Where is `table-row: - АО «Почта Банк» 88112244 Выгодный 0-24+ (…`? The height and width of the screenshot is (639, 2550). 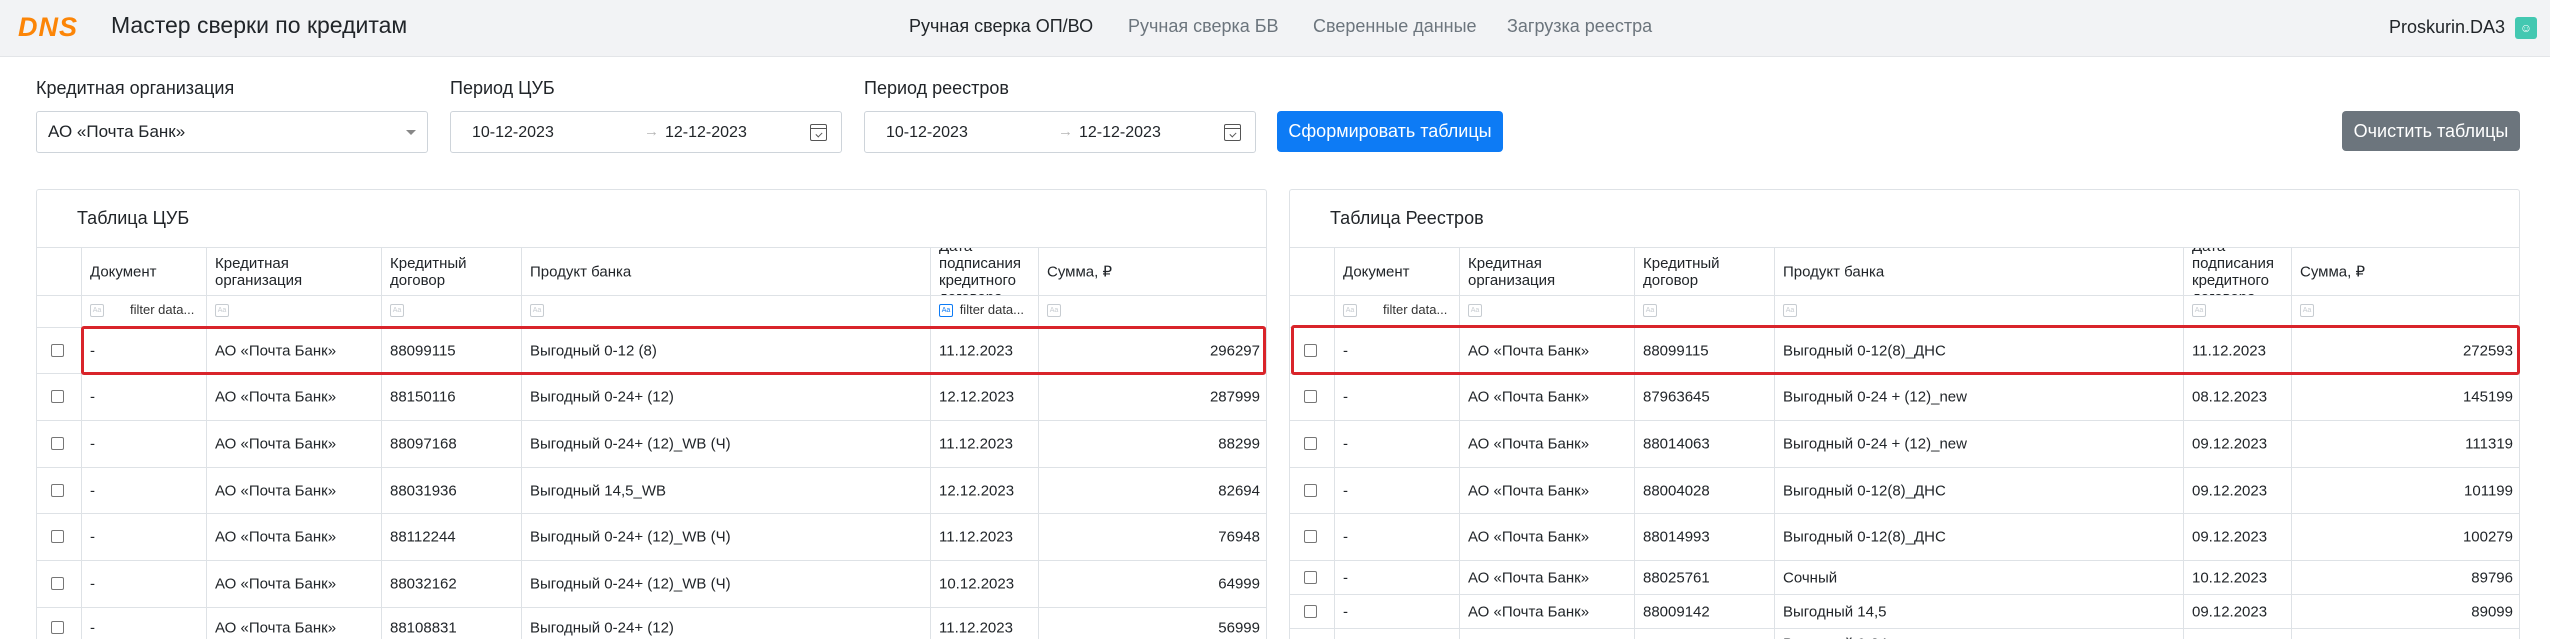
table-row: - АО «Почта Банк» 88112244 Выгодный 0-24+ (… is located at coordinates (651, 536).